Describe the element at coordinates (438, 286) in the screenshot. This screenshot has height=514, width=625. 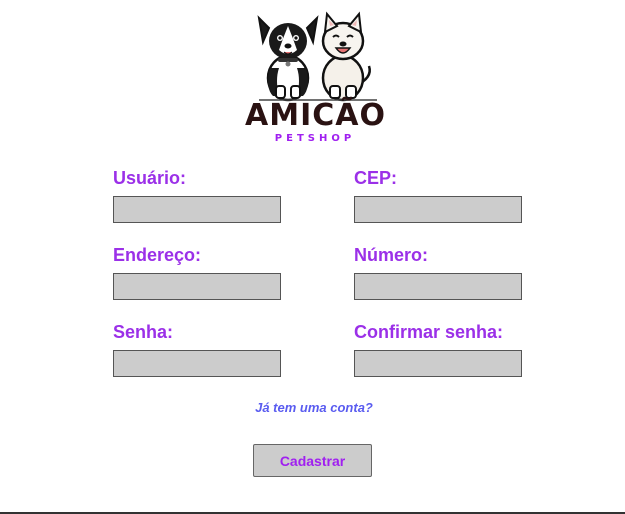
I see `number-input` at that location.